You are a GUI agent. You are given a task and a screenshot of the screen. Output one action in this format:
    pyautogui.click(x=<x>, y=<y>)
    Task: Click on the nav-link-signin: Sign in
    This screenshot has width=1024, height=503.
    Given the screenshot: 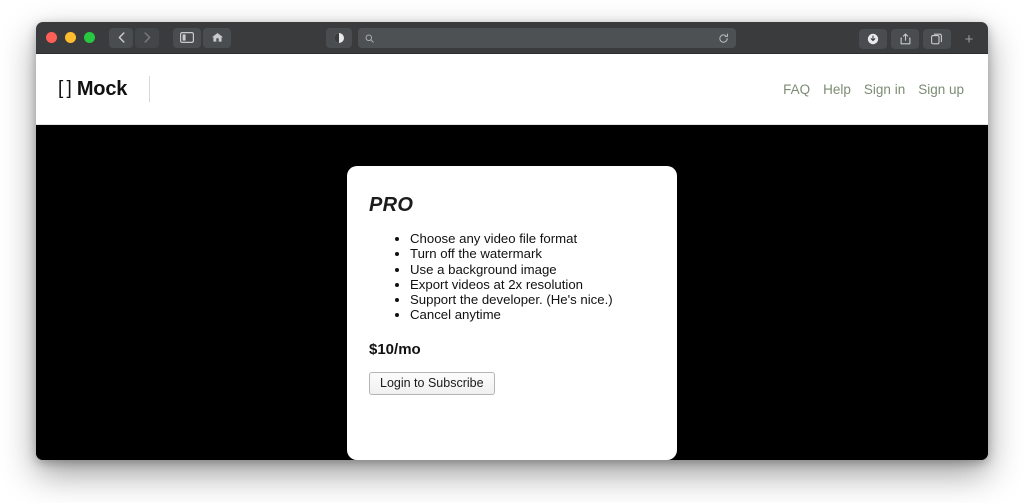 What is the action you would take?
    pyautogui.click(x=884, y=89)
    